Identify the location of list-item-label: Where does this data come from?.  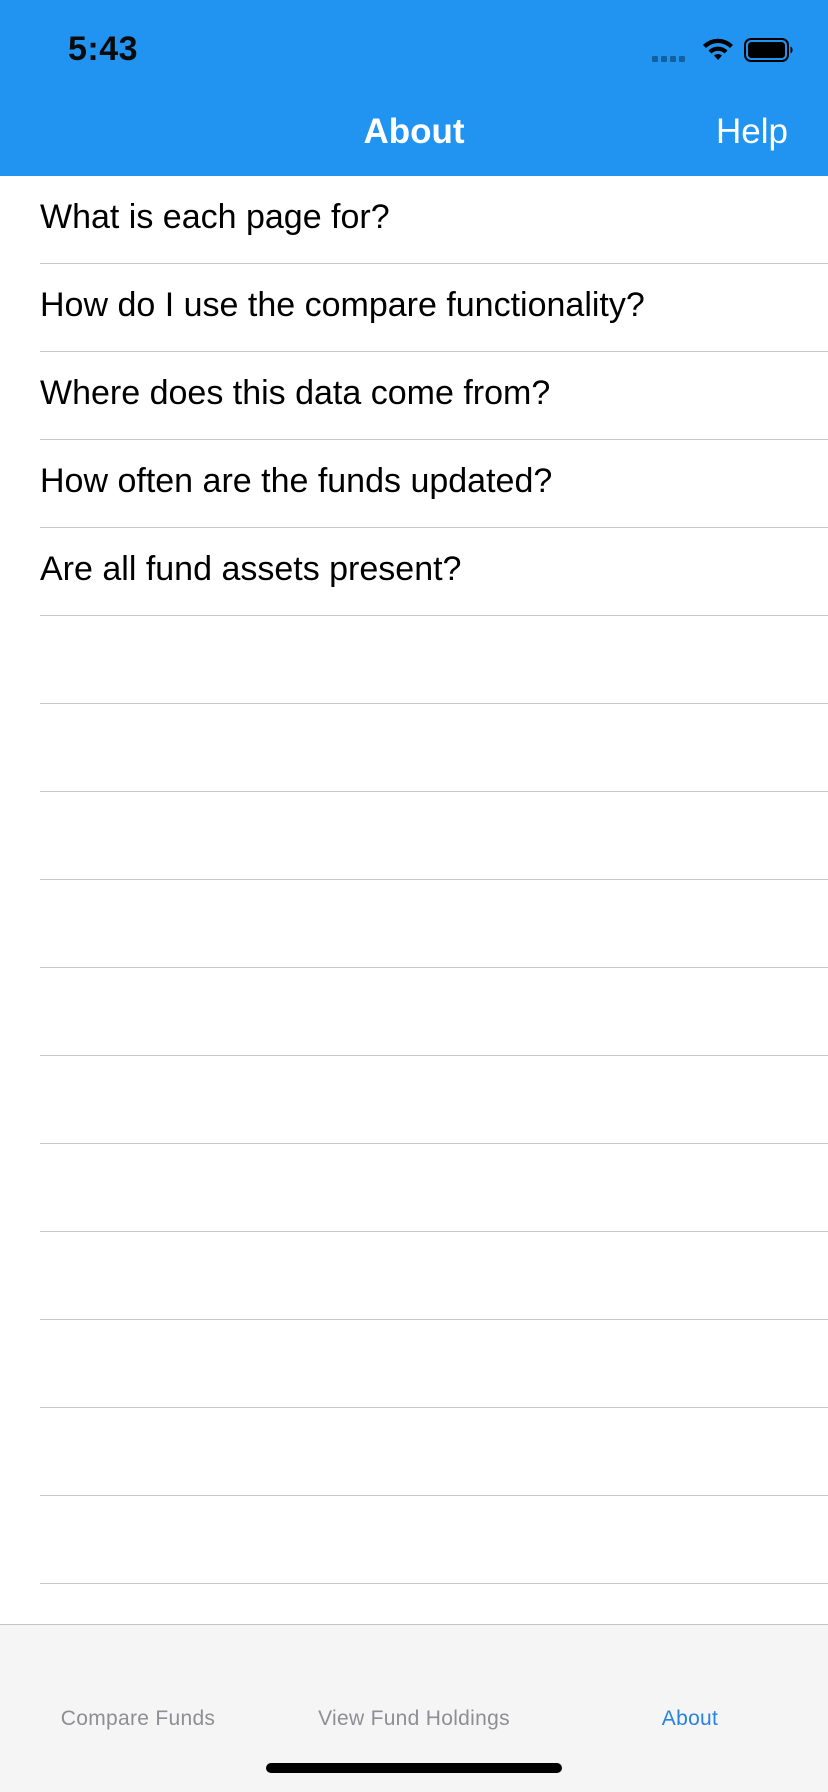
(295, 393).